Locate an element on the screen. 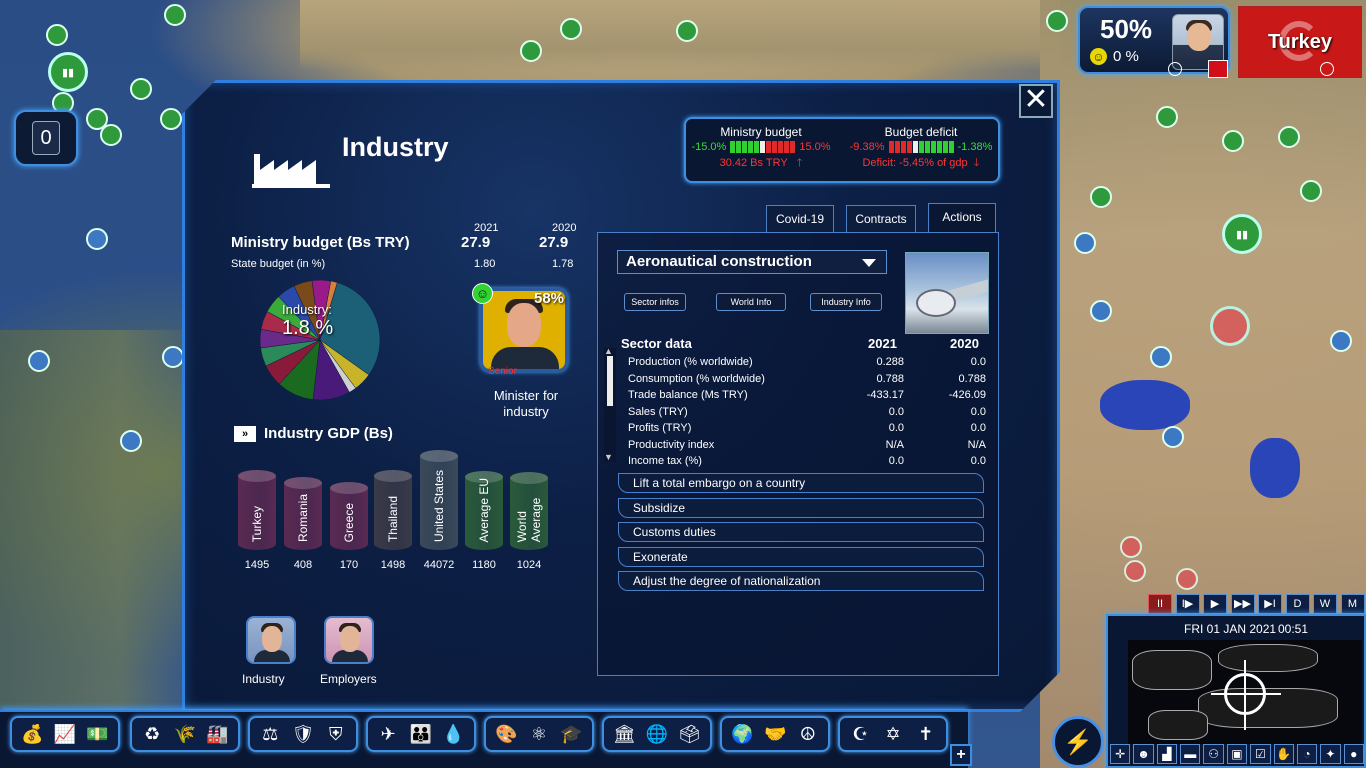 The height and width of the screenshot is (768, 1366). notification-counter: 0 is located at coordinates (46, 138).